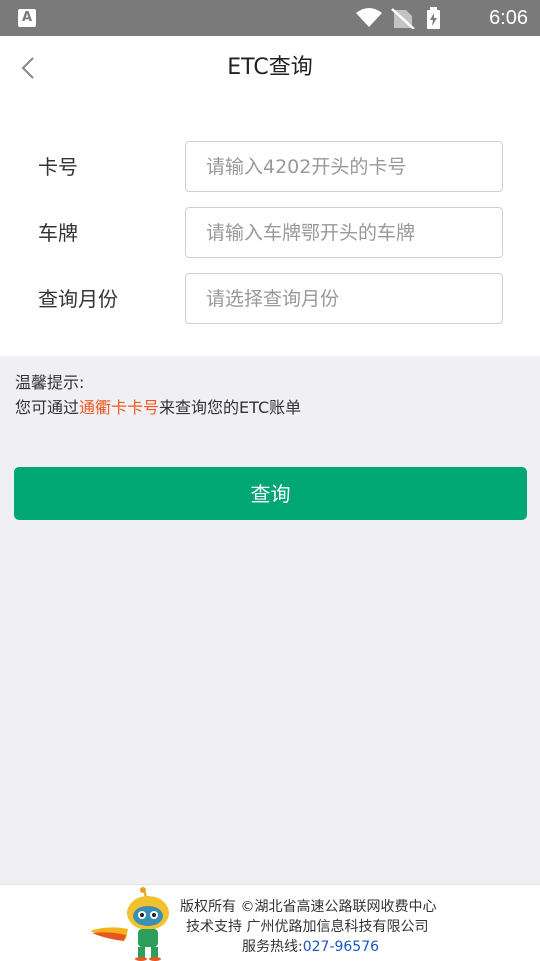  What do you see at coordinates (344, 166) in the screenshot?
I see `card-number-input` at bounding box center [344, 166].